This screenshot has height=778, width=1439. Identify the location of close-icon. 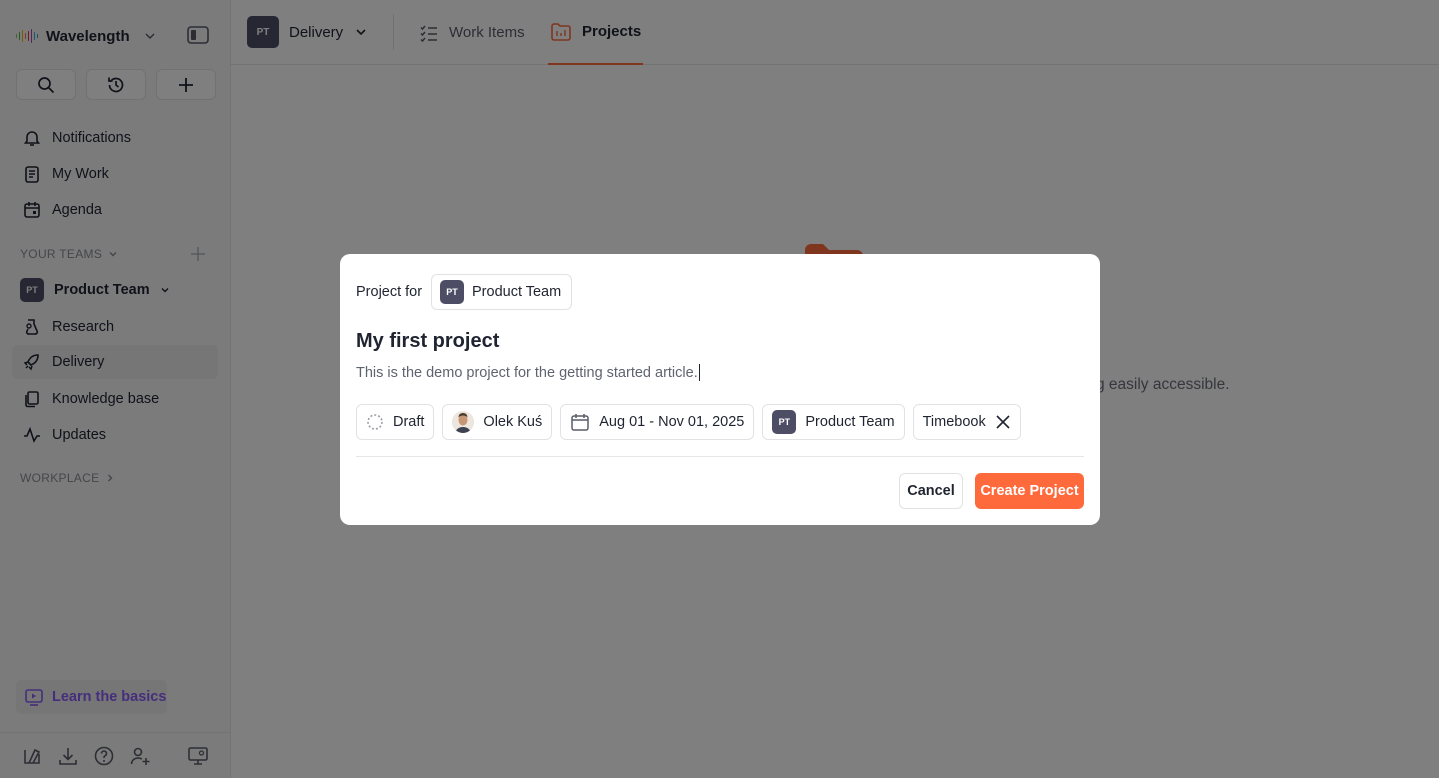
(1003, 422).